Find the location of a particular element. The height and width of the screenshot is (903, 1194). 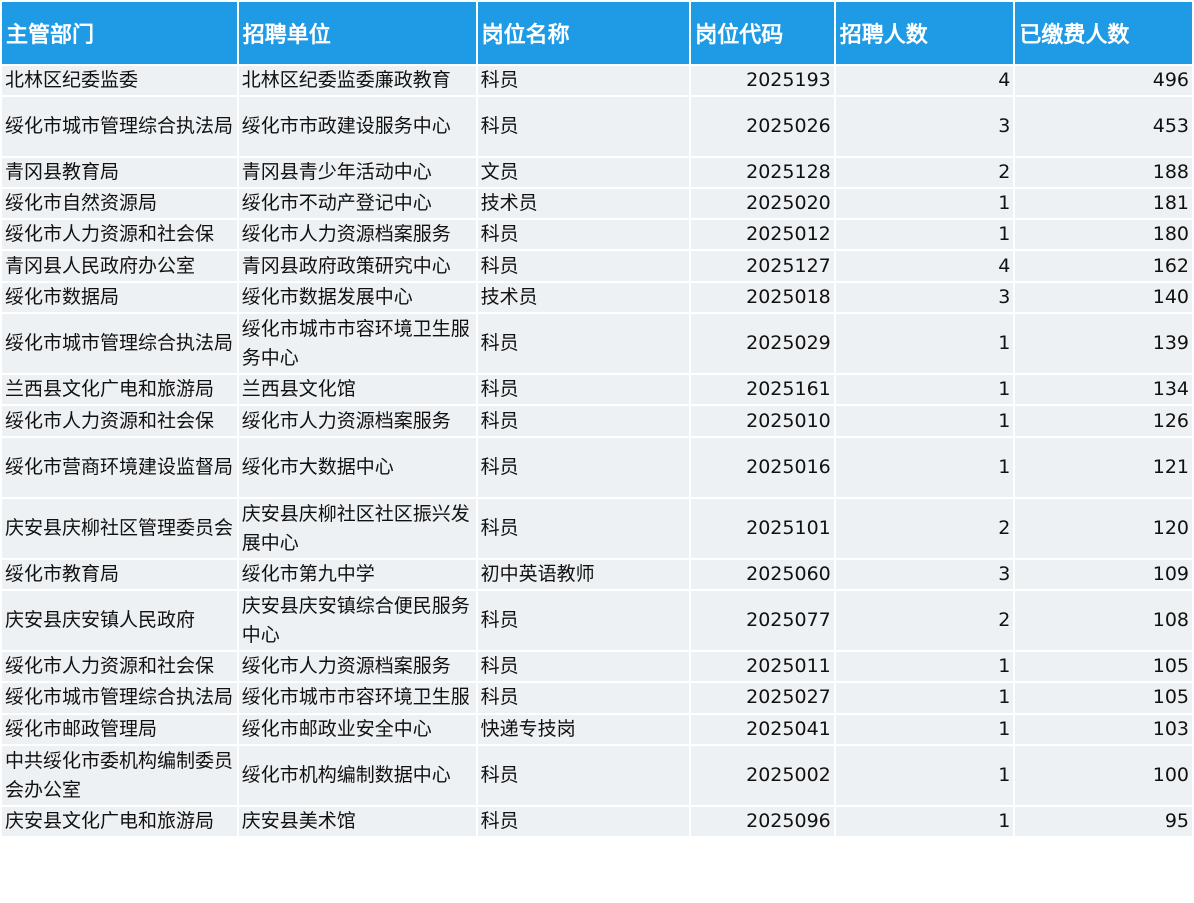

table-row: 青冈县人民政府办公室 青冈县政府政策研究中心 科员 2025127 4 162 is located at coordinates (597, 266).